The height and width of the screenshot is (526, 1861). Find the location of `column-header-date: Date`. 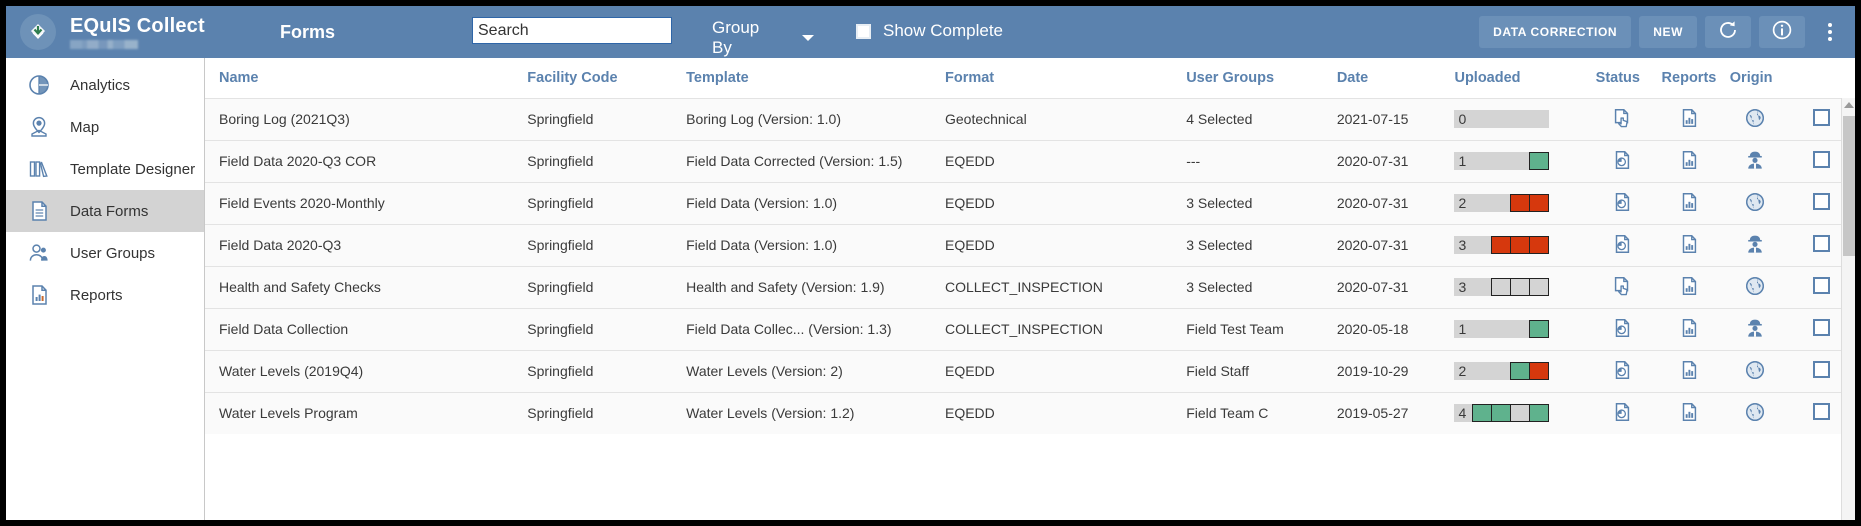

column-header-date: Date is located at coordinates (1381, 78).